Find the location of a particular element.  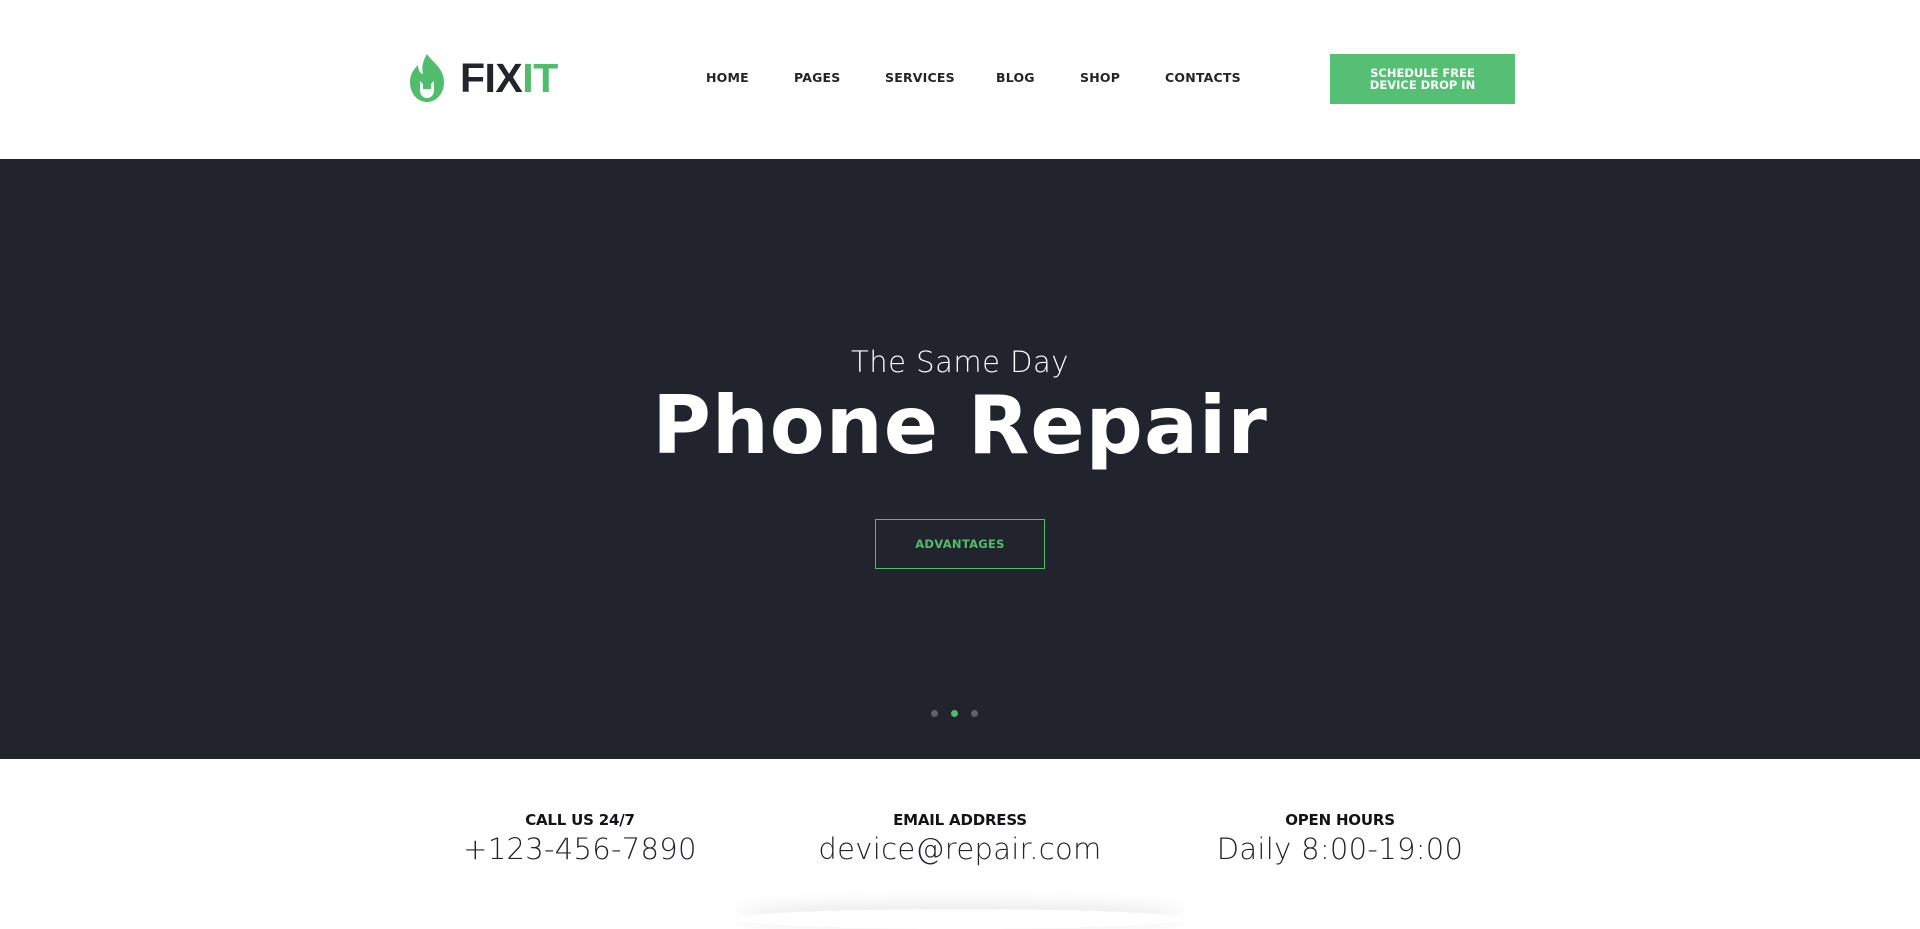

nav-item-contacts: CONTACTS is located at coordinates (1203, 78).